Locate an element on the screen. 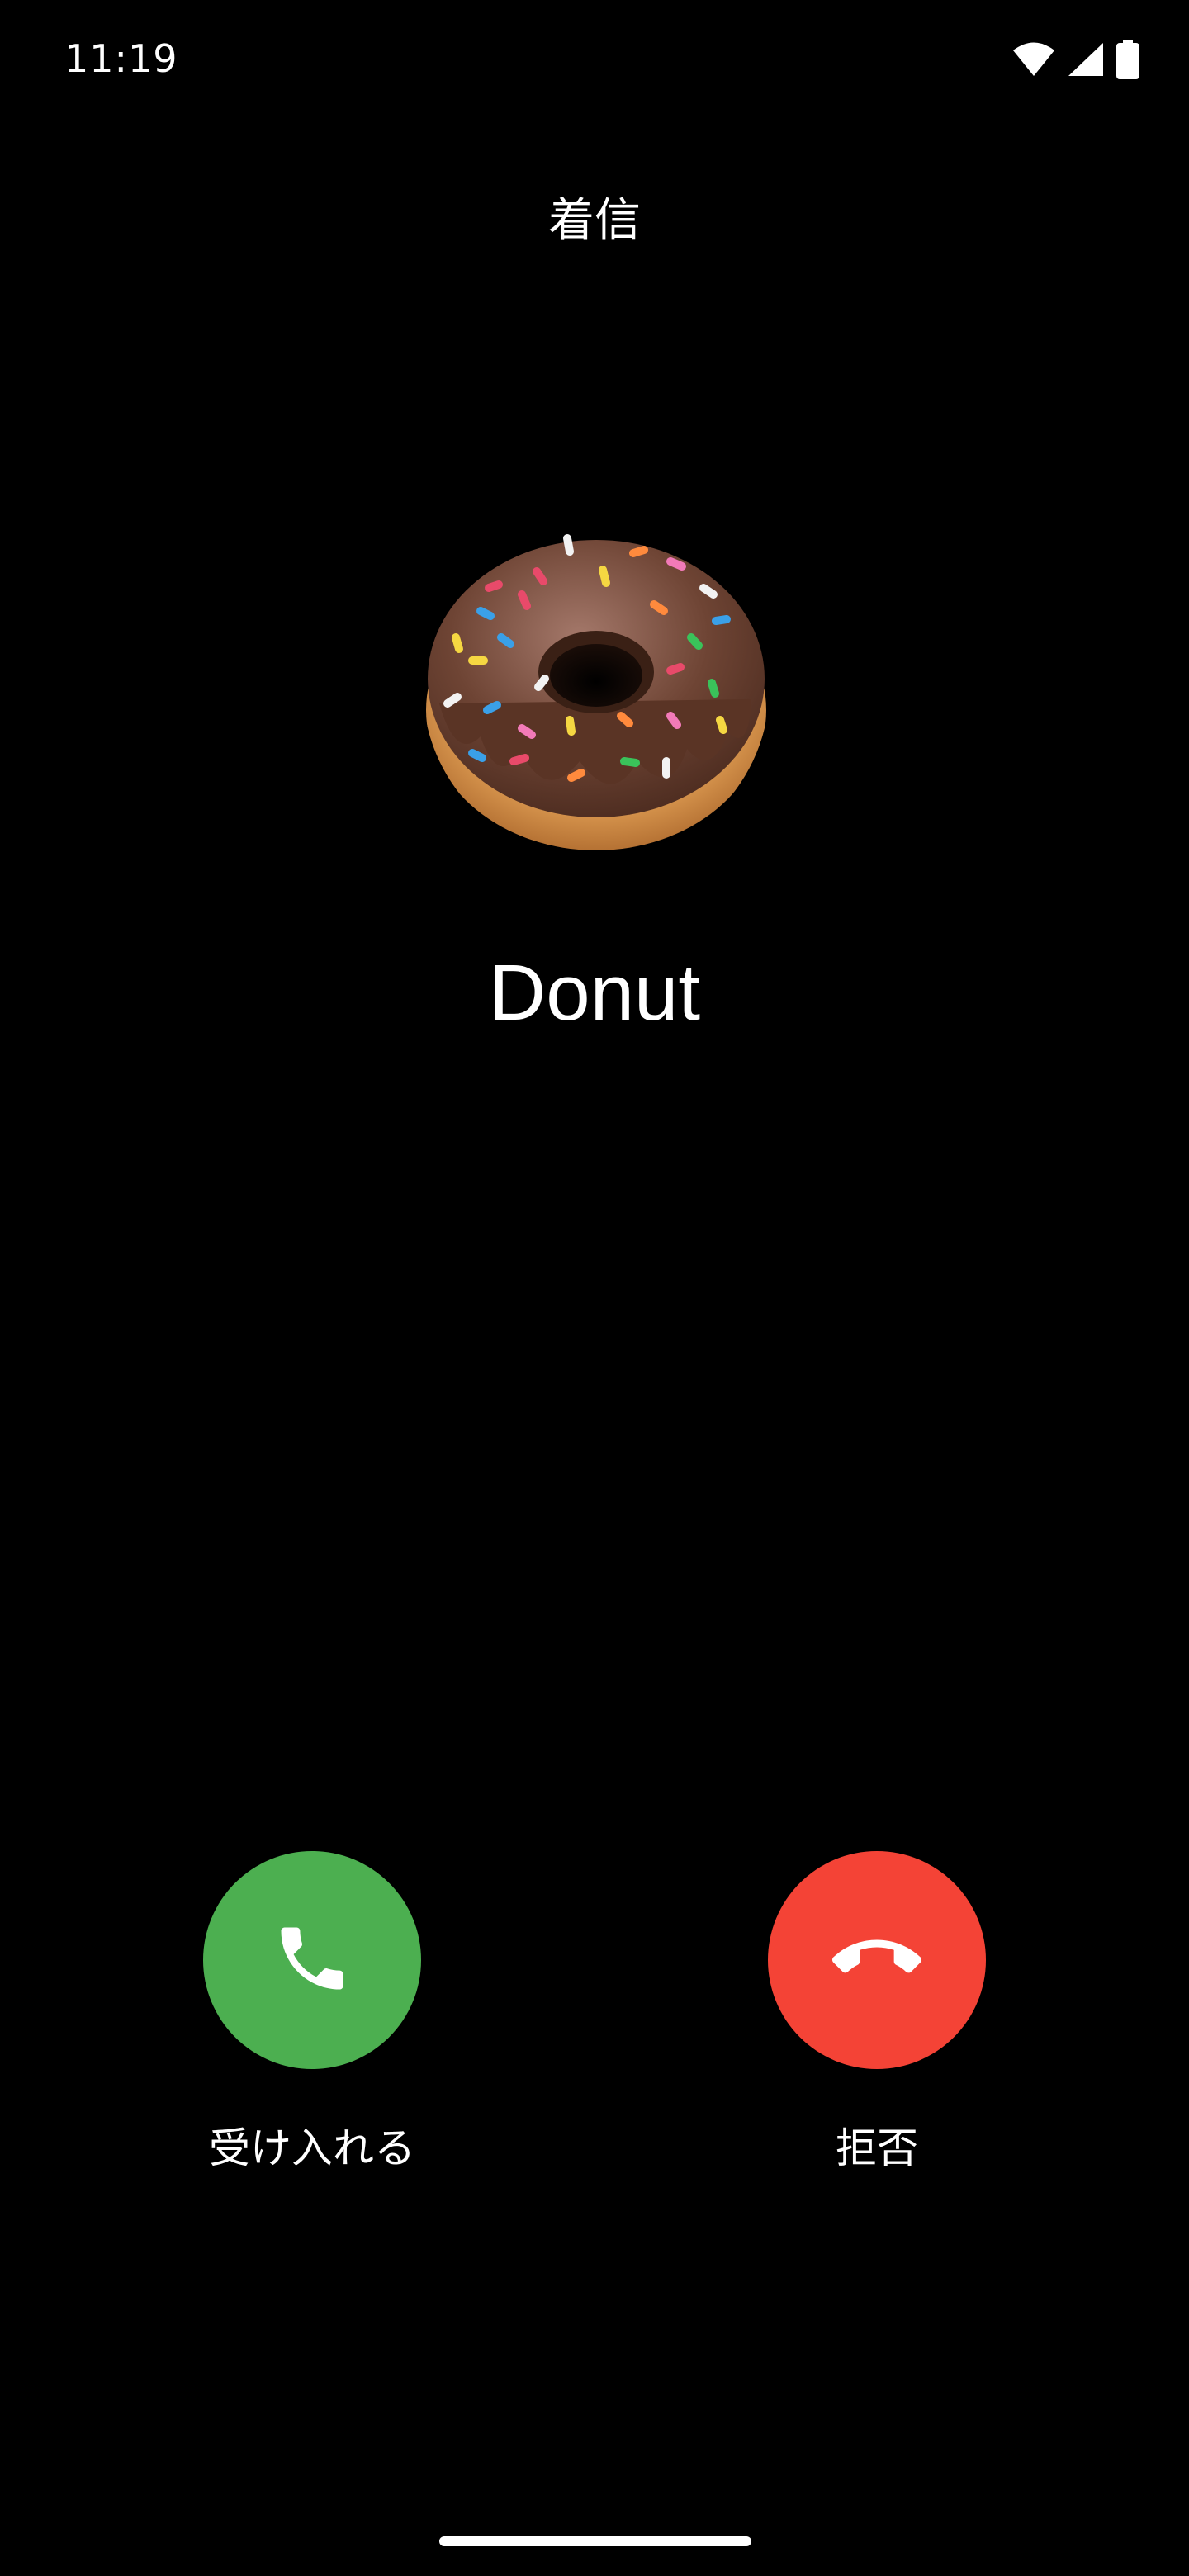 The width and height of the screenshot is (1189, 2576). phone-icon is located at coordinates (312, 1960).